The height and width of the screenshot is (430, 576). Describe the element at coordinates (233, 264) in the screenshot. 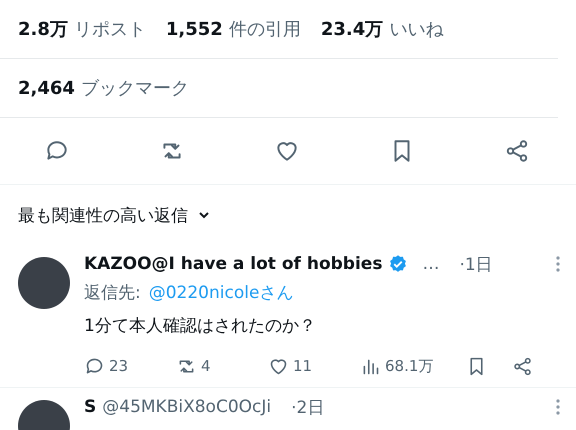

I see `user-name: KAZOO@I have a lot of hobbies` at that location.